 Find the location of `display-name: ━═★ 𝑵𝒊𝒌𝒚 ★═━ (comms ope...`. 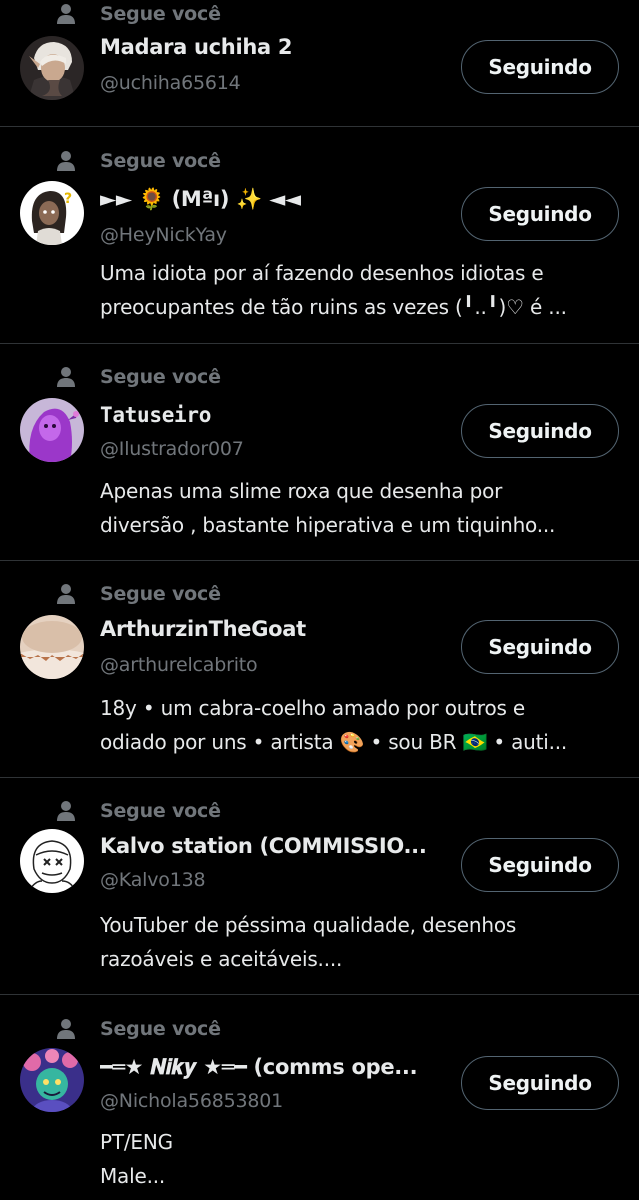

display-name: ━═★ 𝑵𝒊𝒌𝒚 ★═━ (comms ope... is located at coordinates (258, 1067).